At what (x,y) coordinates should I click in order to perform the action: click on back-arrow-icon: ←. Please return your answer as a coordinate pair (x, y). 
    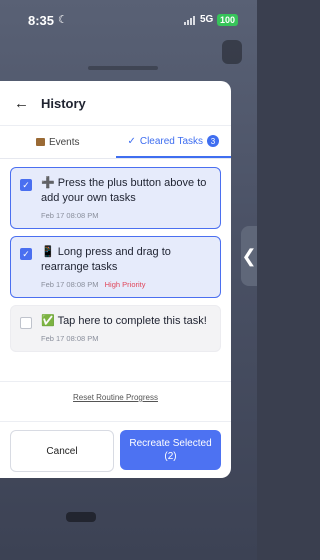
    Looking at the image, I should click on (21, 103).